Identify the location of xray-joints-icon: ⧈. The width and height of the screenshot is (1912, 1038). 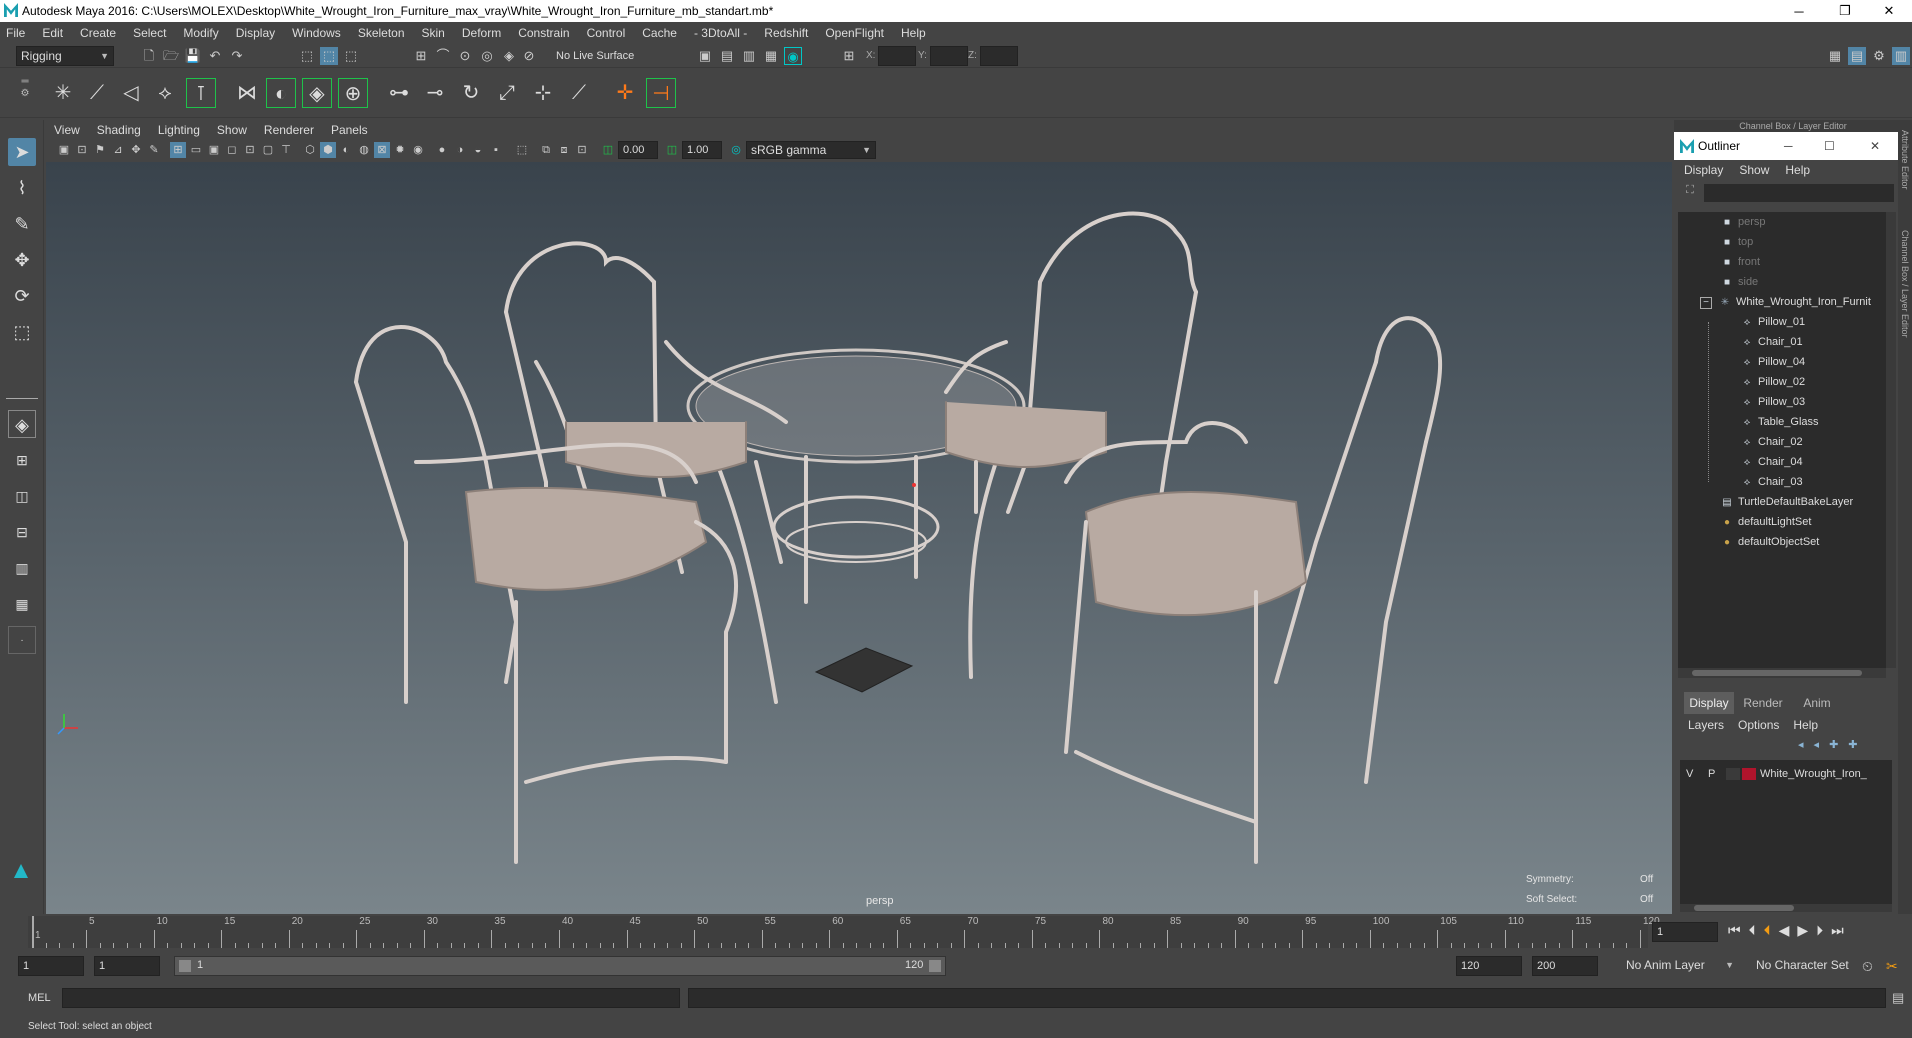
(564, 150).